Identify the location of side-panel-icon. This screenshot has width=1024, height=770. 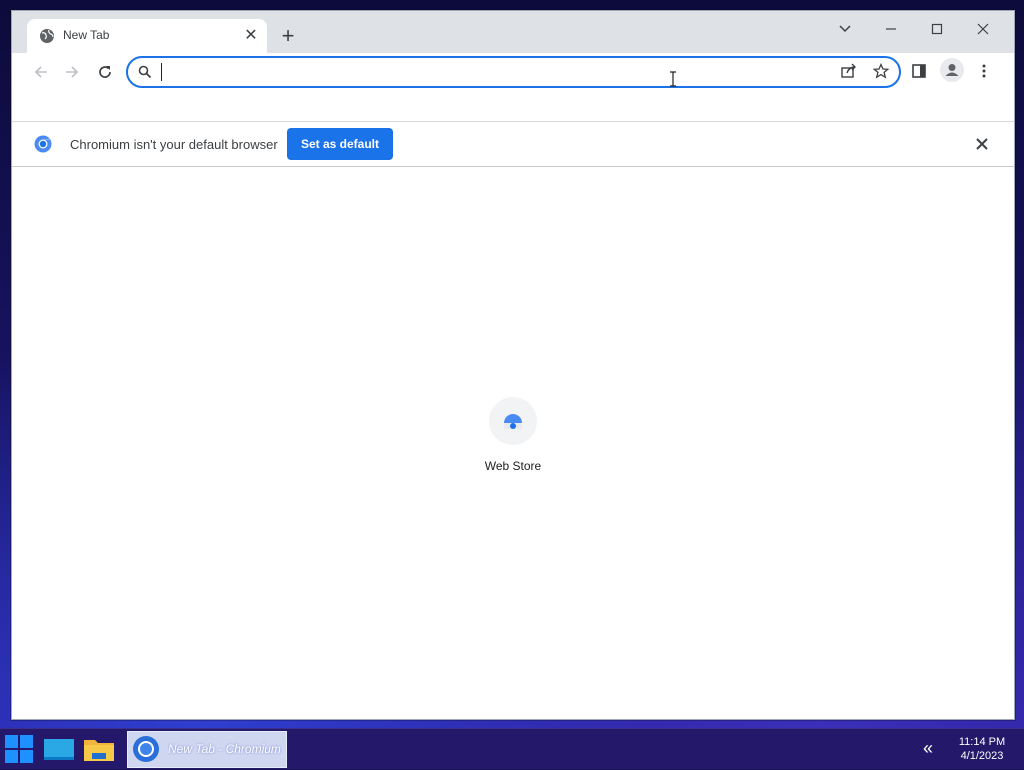
(919, 71).